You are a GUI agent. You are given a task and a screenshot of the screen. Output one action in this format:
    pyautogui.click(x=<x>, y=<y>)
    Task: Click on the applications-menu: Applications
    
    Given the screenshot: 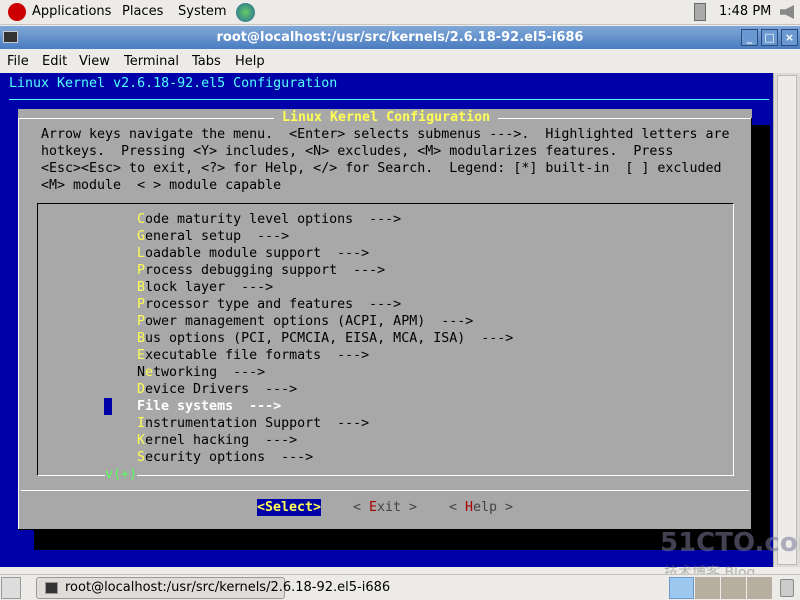 What is the action you would take?
    pyautogui.click(x=71, y=11)
    